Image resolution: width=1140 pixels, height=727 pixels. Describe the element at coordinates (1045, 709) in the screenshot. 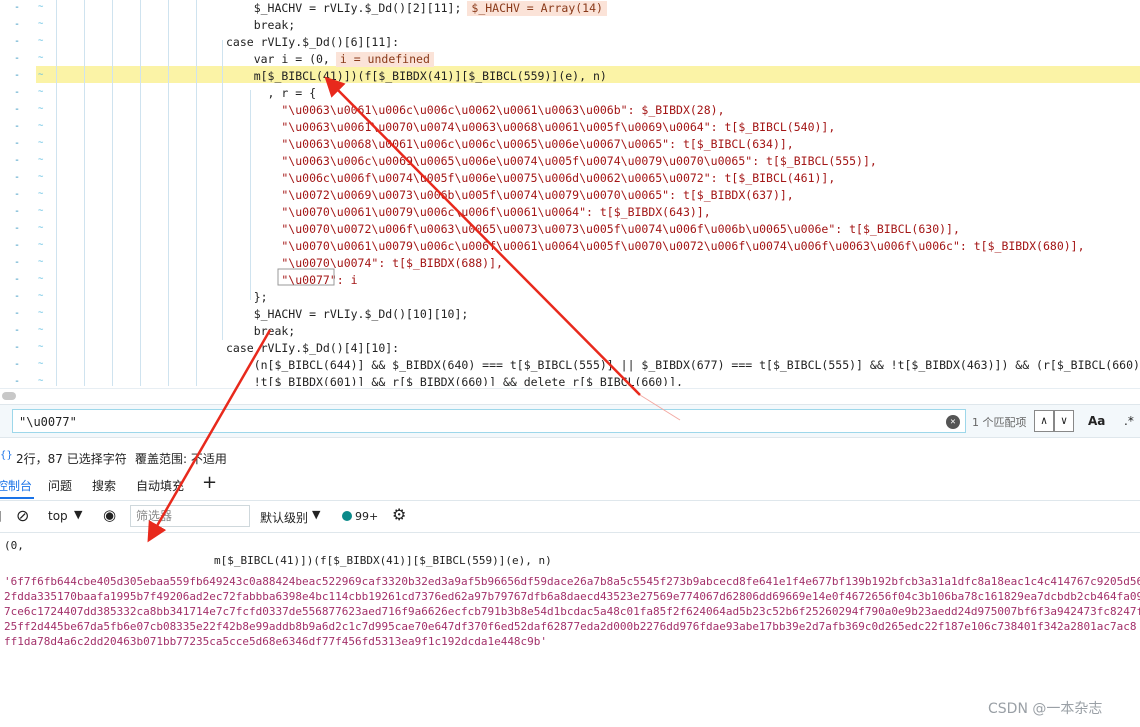

I see `watermark: CSDN @一本杂志` at that location.